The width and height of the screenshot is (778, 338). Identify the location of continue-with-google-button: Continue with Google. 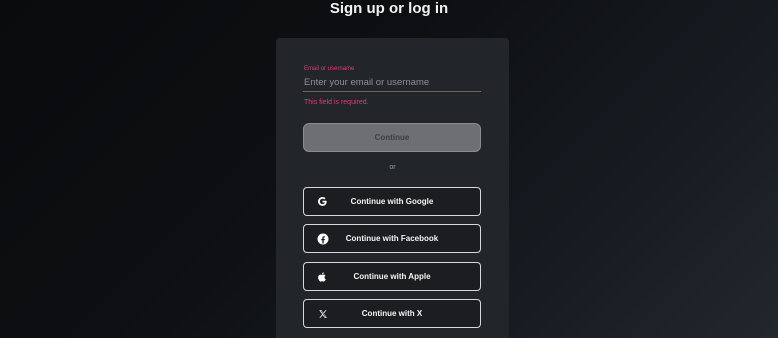
(392, 201).